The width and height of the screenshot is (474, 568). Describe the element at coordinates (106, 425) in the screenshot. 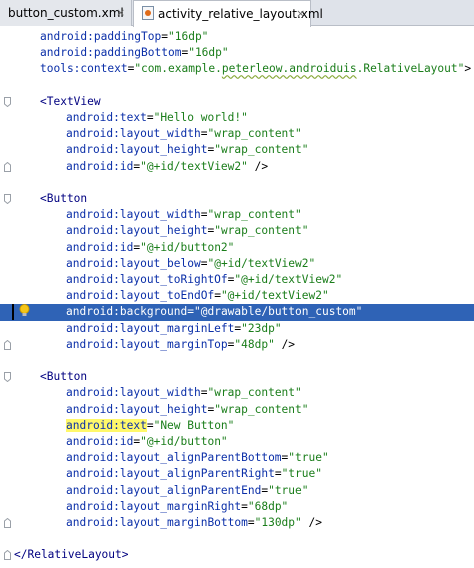

I see `xml-attribute: android:text` at that location.